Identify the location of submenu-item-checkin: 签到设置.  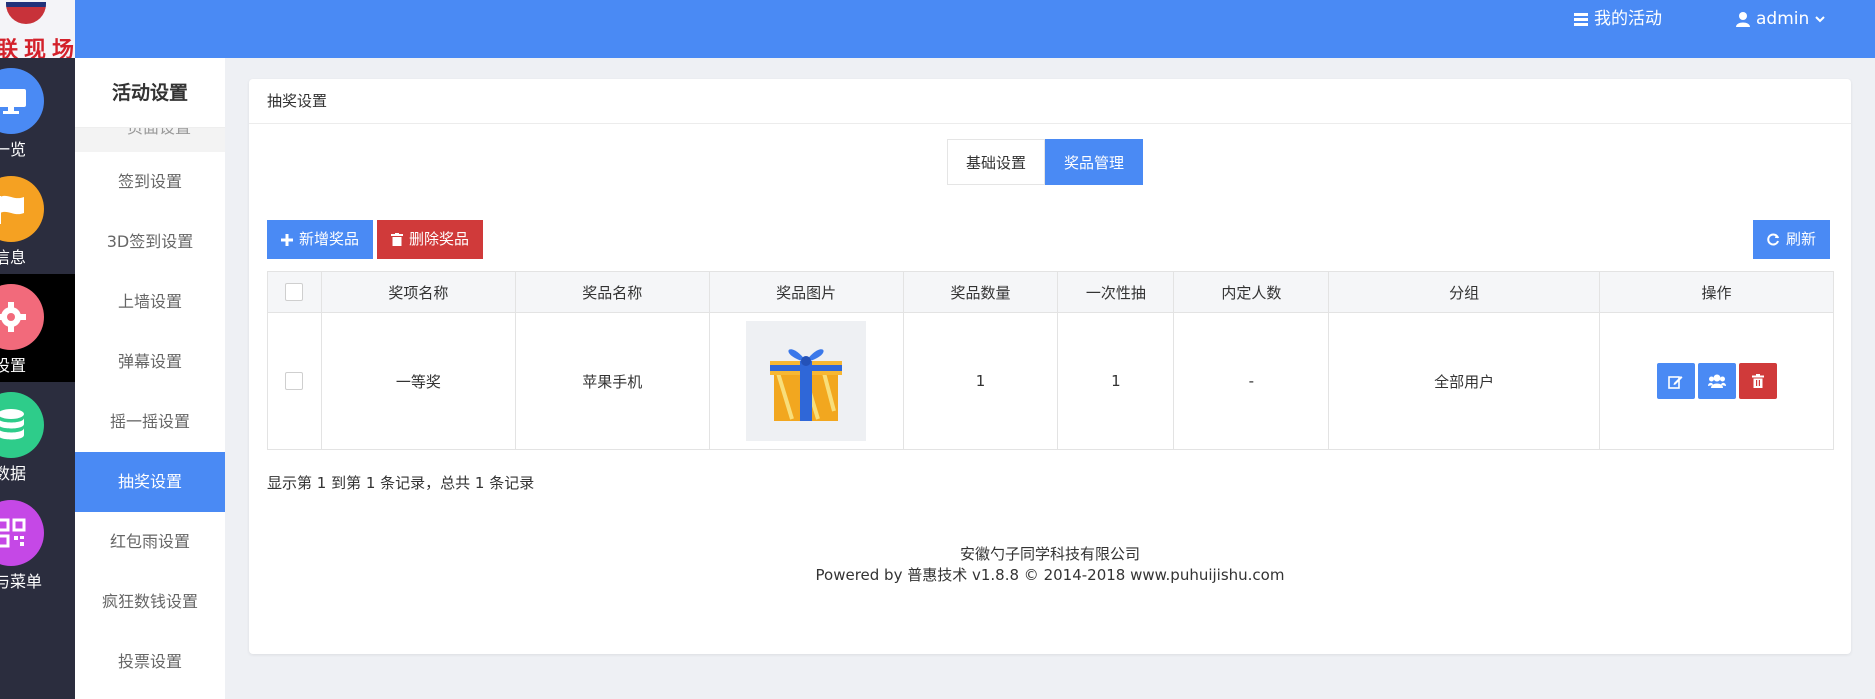
(150, 182).